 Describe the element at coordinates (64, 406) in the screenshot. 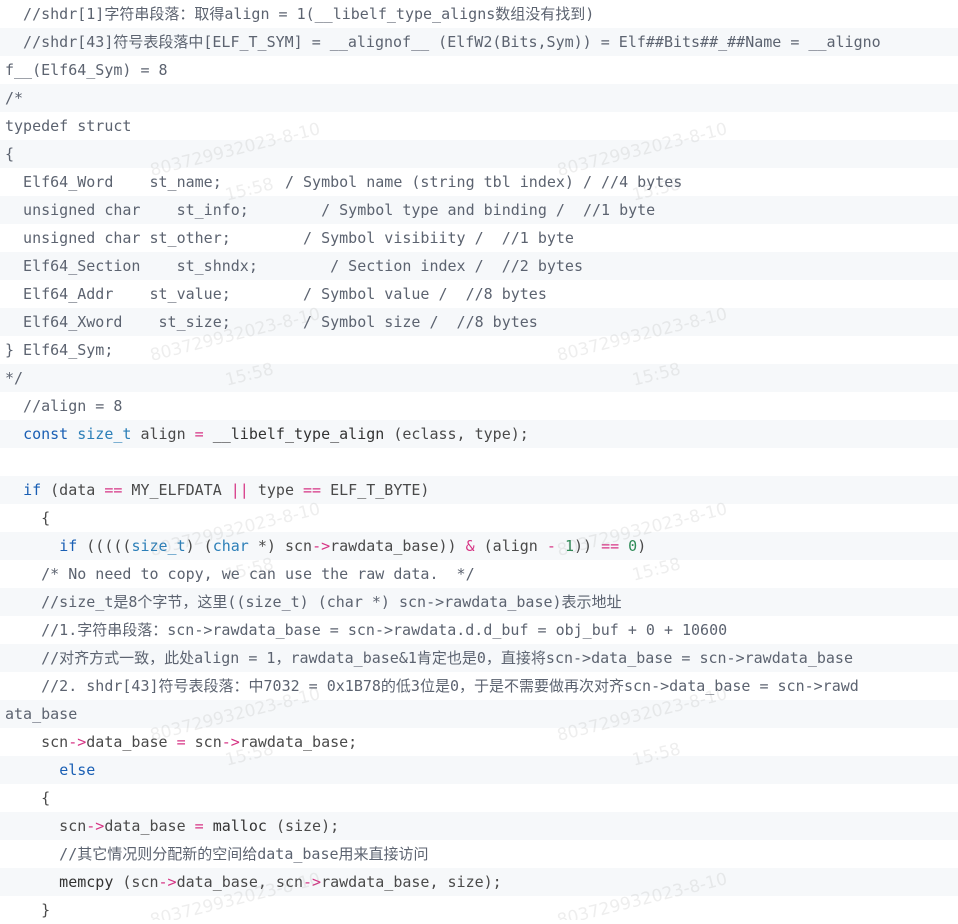

I see `code-token: //align = 8` at that location.